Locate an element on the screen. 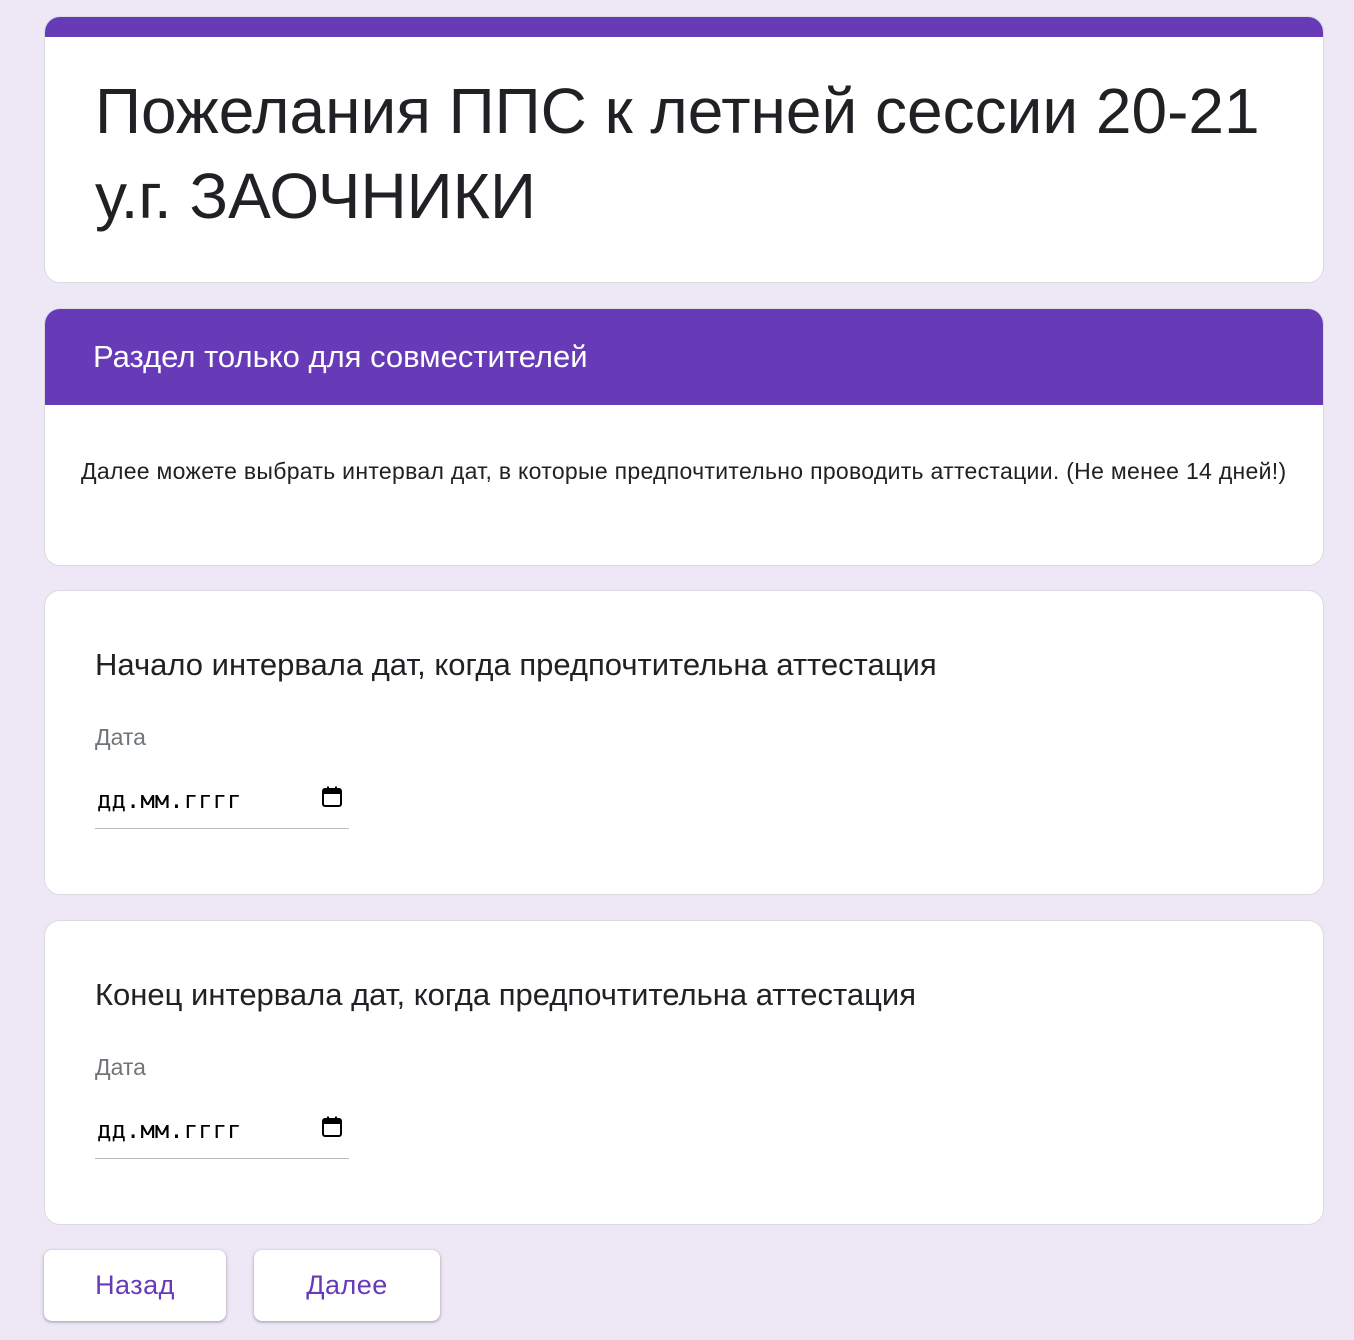 Image resolution: width=1354 pixels, height=1340 pixels. end-date-input: дд.мм.гггг is located at coordinates (222, 1134).